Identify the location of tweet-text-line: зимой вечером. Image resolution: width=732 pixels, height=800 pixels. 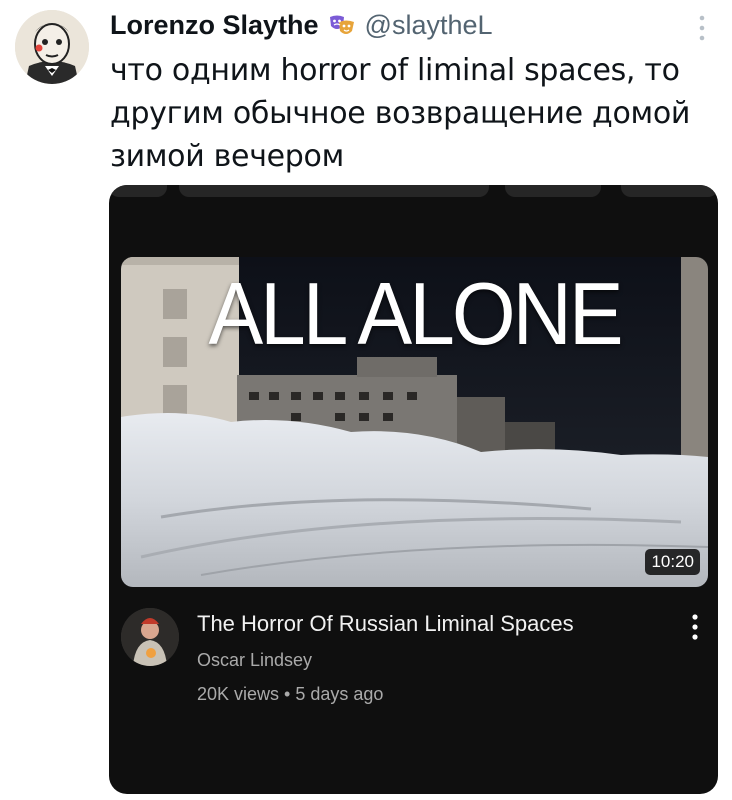
(227, 156).